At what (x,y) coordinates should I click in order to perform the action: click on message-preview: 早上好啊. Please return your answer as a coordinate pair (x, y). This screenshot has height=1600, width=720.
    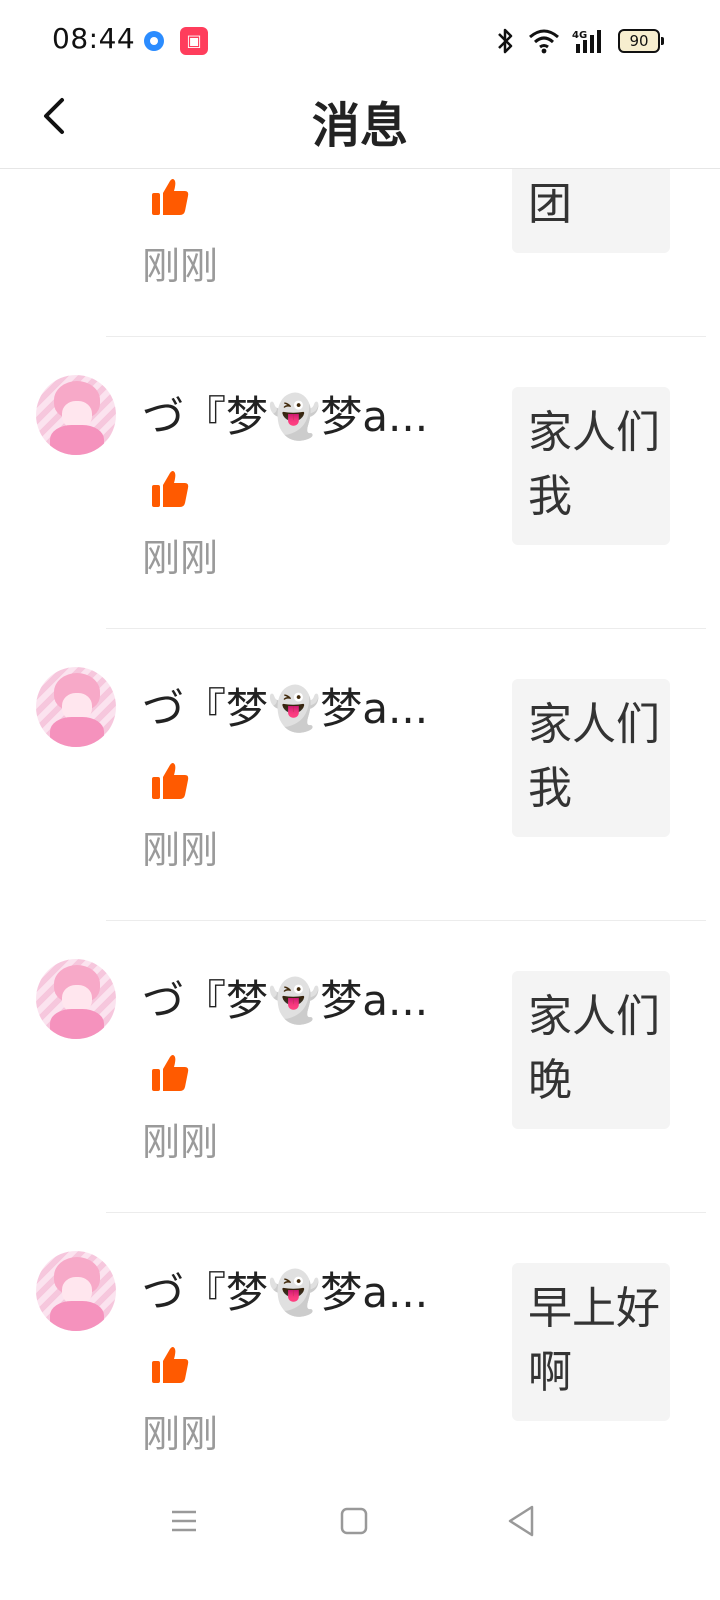
    Looking at the image, I should click on (591, 1342).